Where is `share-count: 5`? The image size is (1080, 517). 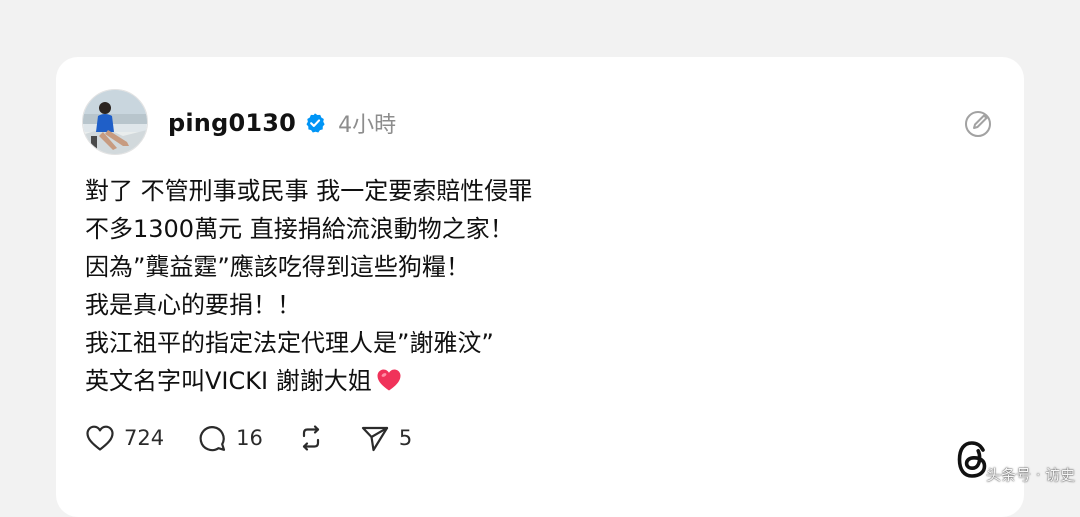 share-count: 5 is located at coordinates (405, 438).